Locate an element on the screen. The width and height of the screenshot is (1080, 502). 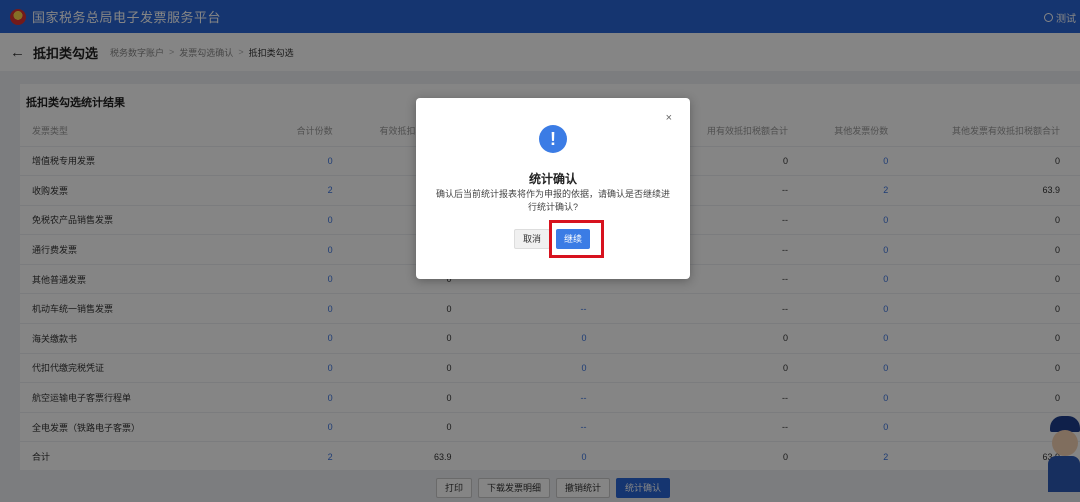
close-icon: × is located at coordinates (669, 118).